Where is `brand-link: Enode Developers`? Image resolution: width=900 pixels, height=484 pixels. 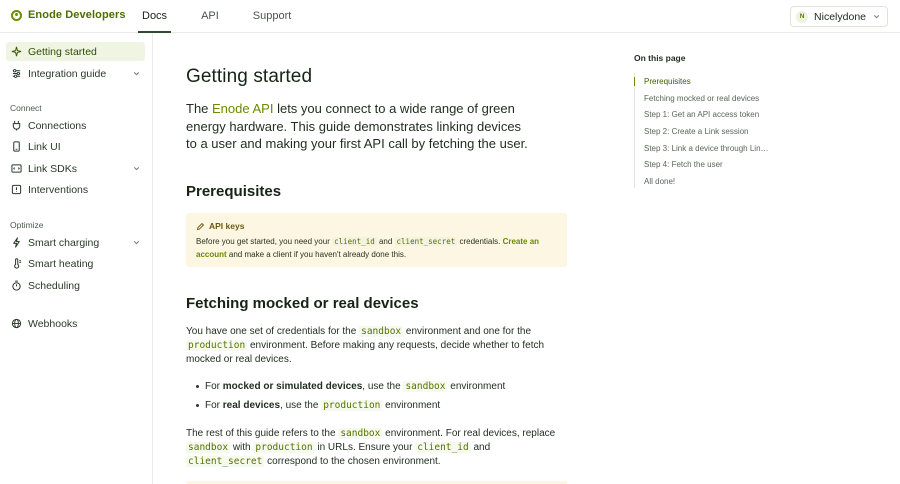
brand-link: Enode Developers is located at coordinates (68, 15).